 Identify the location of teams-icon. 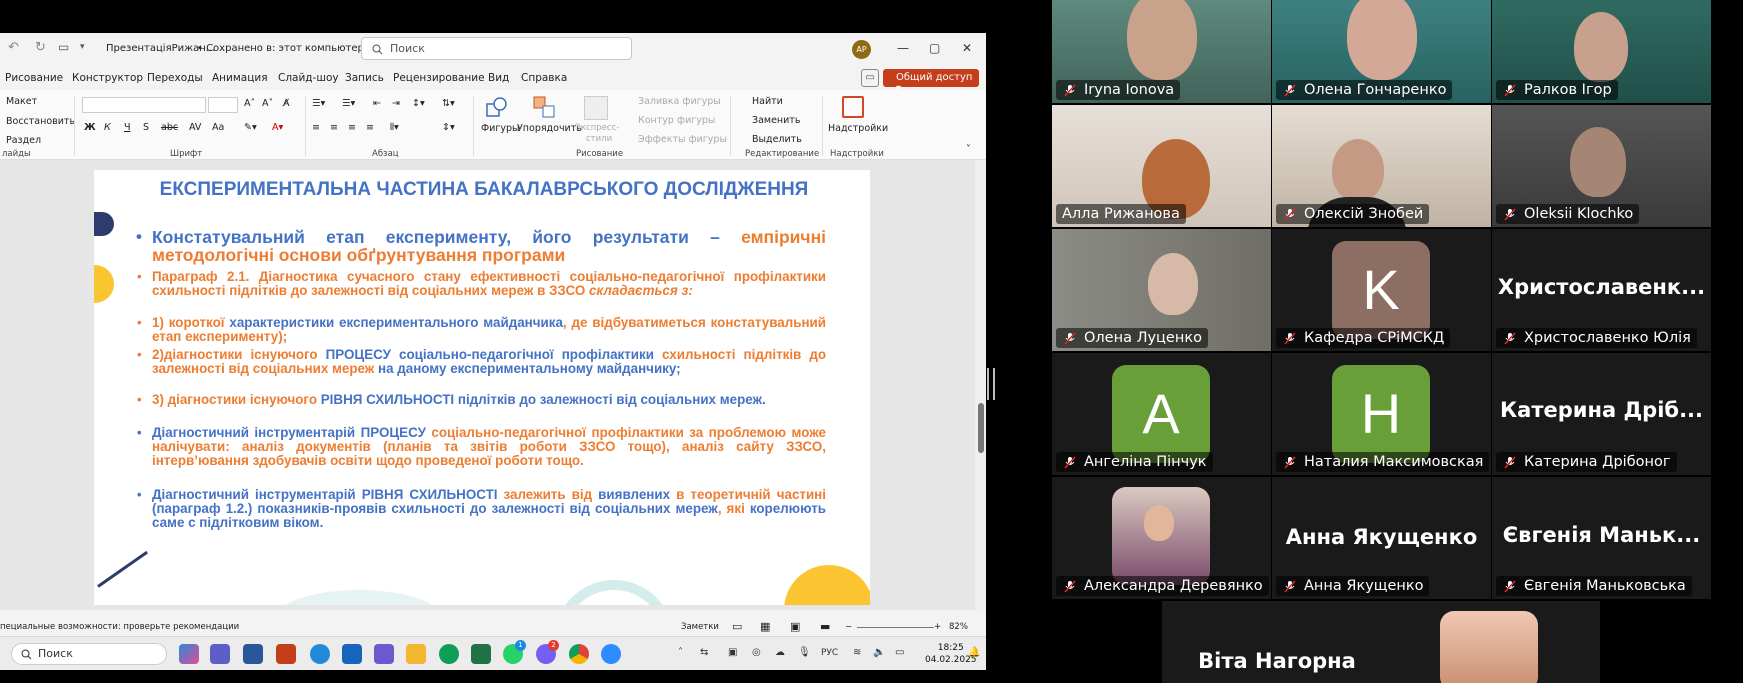
(220, 654).